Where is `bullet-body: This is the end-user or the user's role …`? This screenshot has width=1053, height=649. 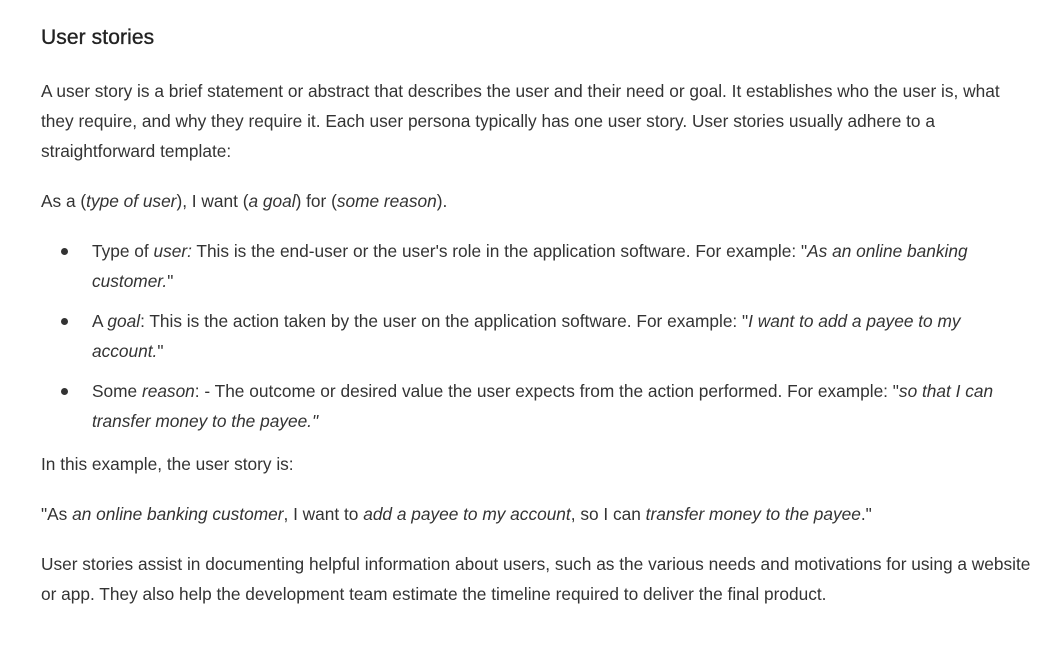 bullet-body: This is the end-user or the user's role … is located at coordinates (499, 251).